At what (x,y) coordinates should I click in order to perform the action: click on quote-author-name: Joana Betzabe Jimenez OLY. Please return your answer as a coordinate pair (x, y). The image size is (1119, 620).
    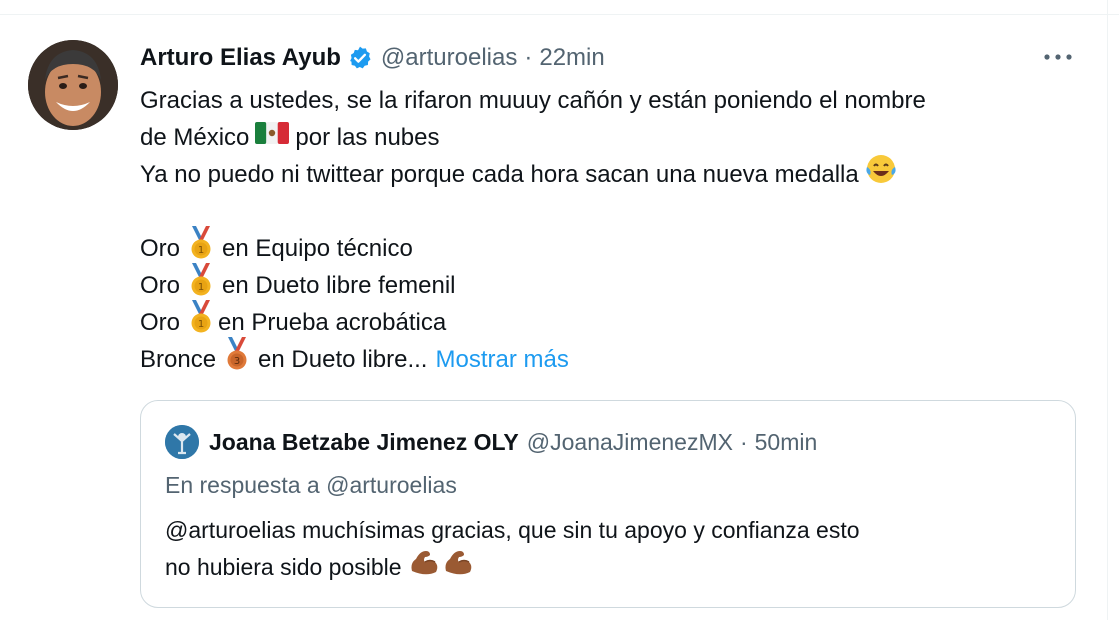
    Looking at the image, I should click on (364, 442).